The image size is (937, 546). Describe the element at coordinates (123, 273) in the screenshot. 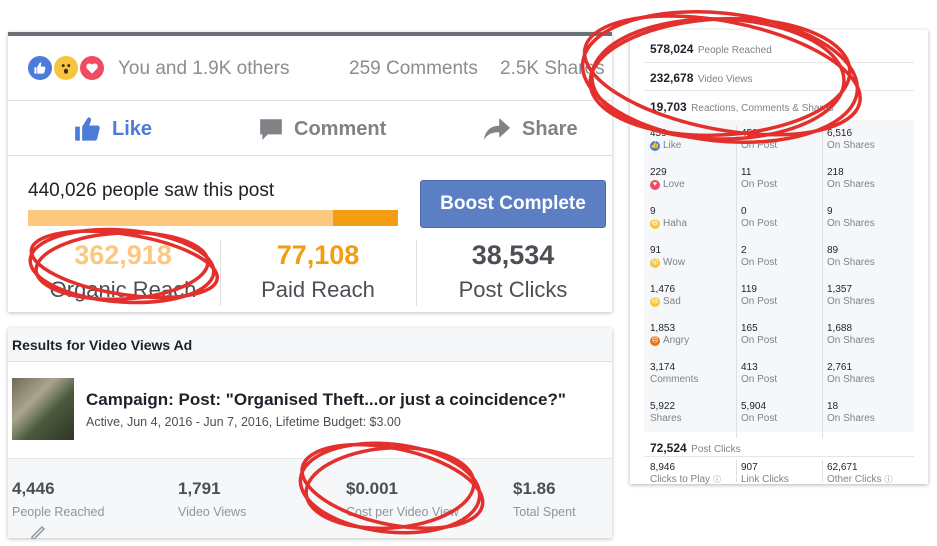

I see `organic-reach-stat: 362,918 Organic Reach` at that location.